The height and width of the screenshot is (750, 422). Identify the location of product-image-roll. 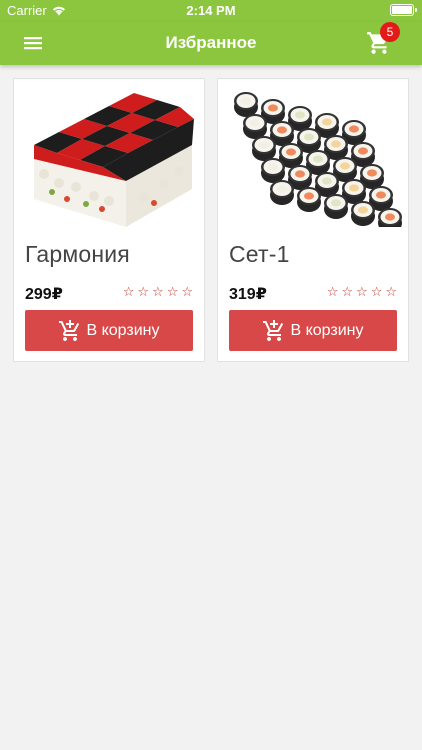
(114, 160).